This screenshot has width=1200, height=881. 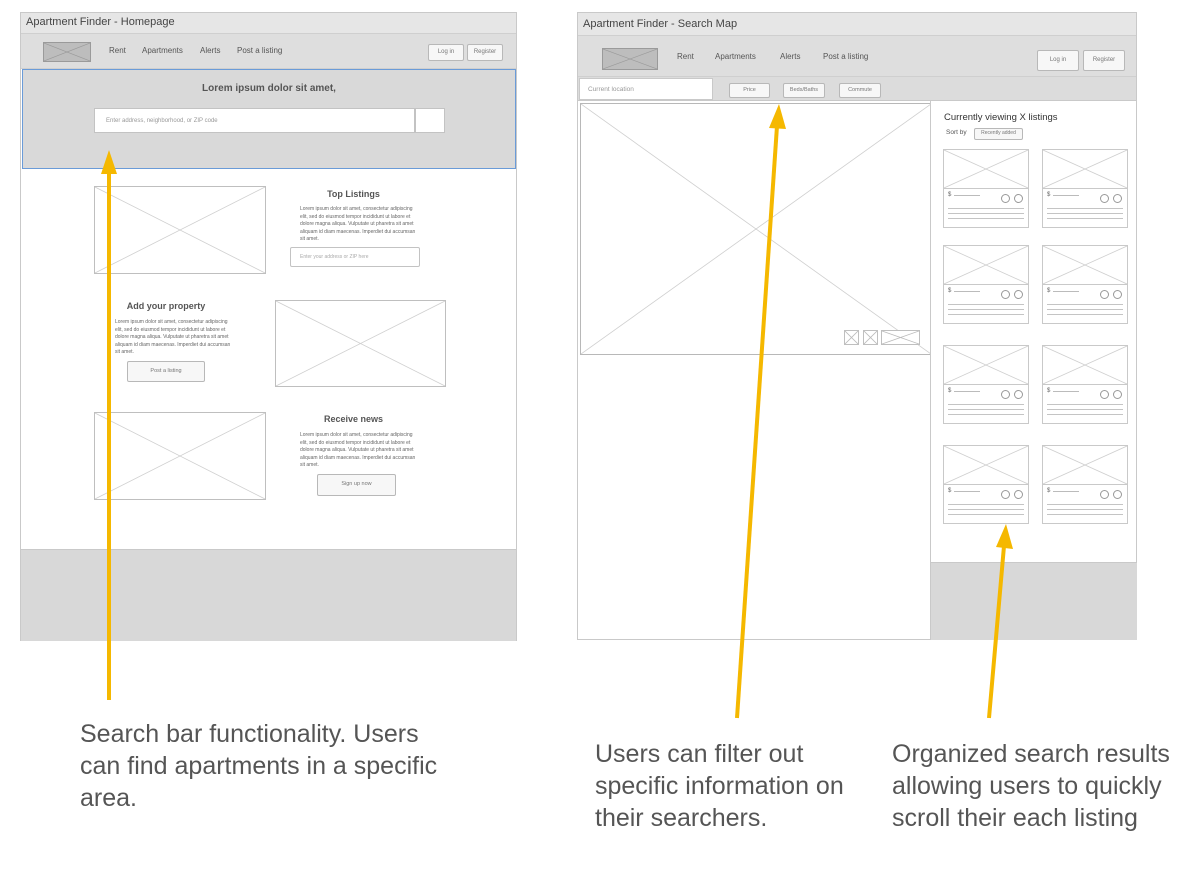 What do you see at coordinates (353, 419) in the screenshot?
I see `receive-news-heading: Receive news` at bounding box center [353, 419].